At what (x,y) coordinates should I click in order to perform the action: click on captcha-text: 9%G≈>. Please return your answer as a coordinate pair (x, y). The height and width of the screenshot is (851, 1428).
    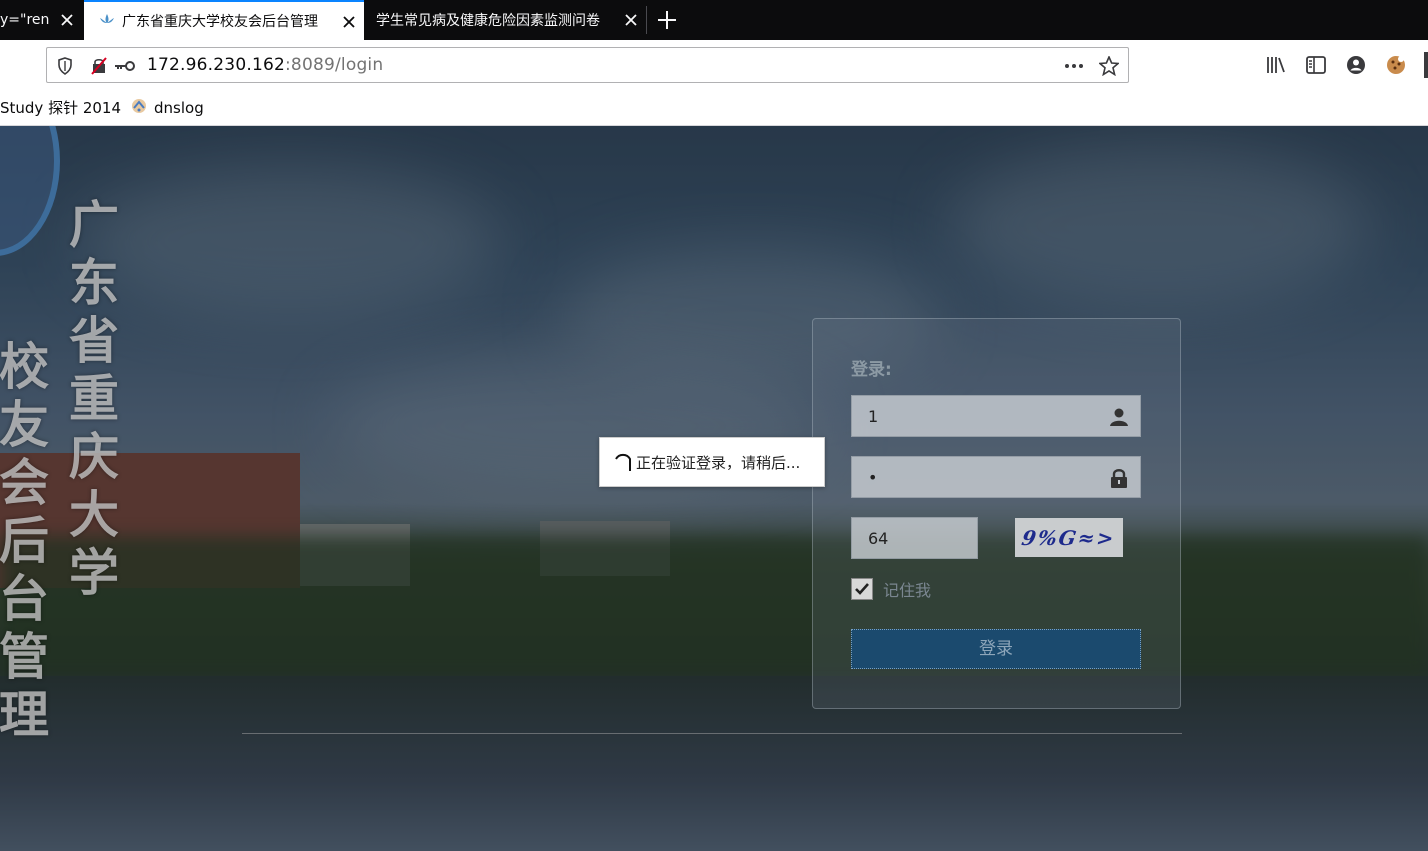
    Looking at the image, I should click on (1069, 537).